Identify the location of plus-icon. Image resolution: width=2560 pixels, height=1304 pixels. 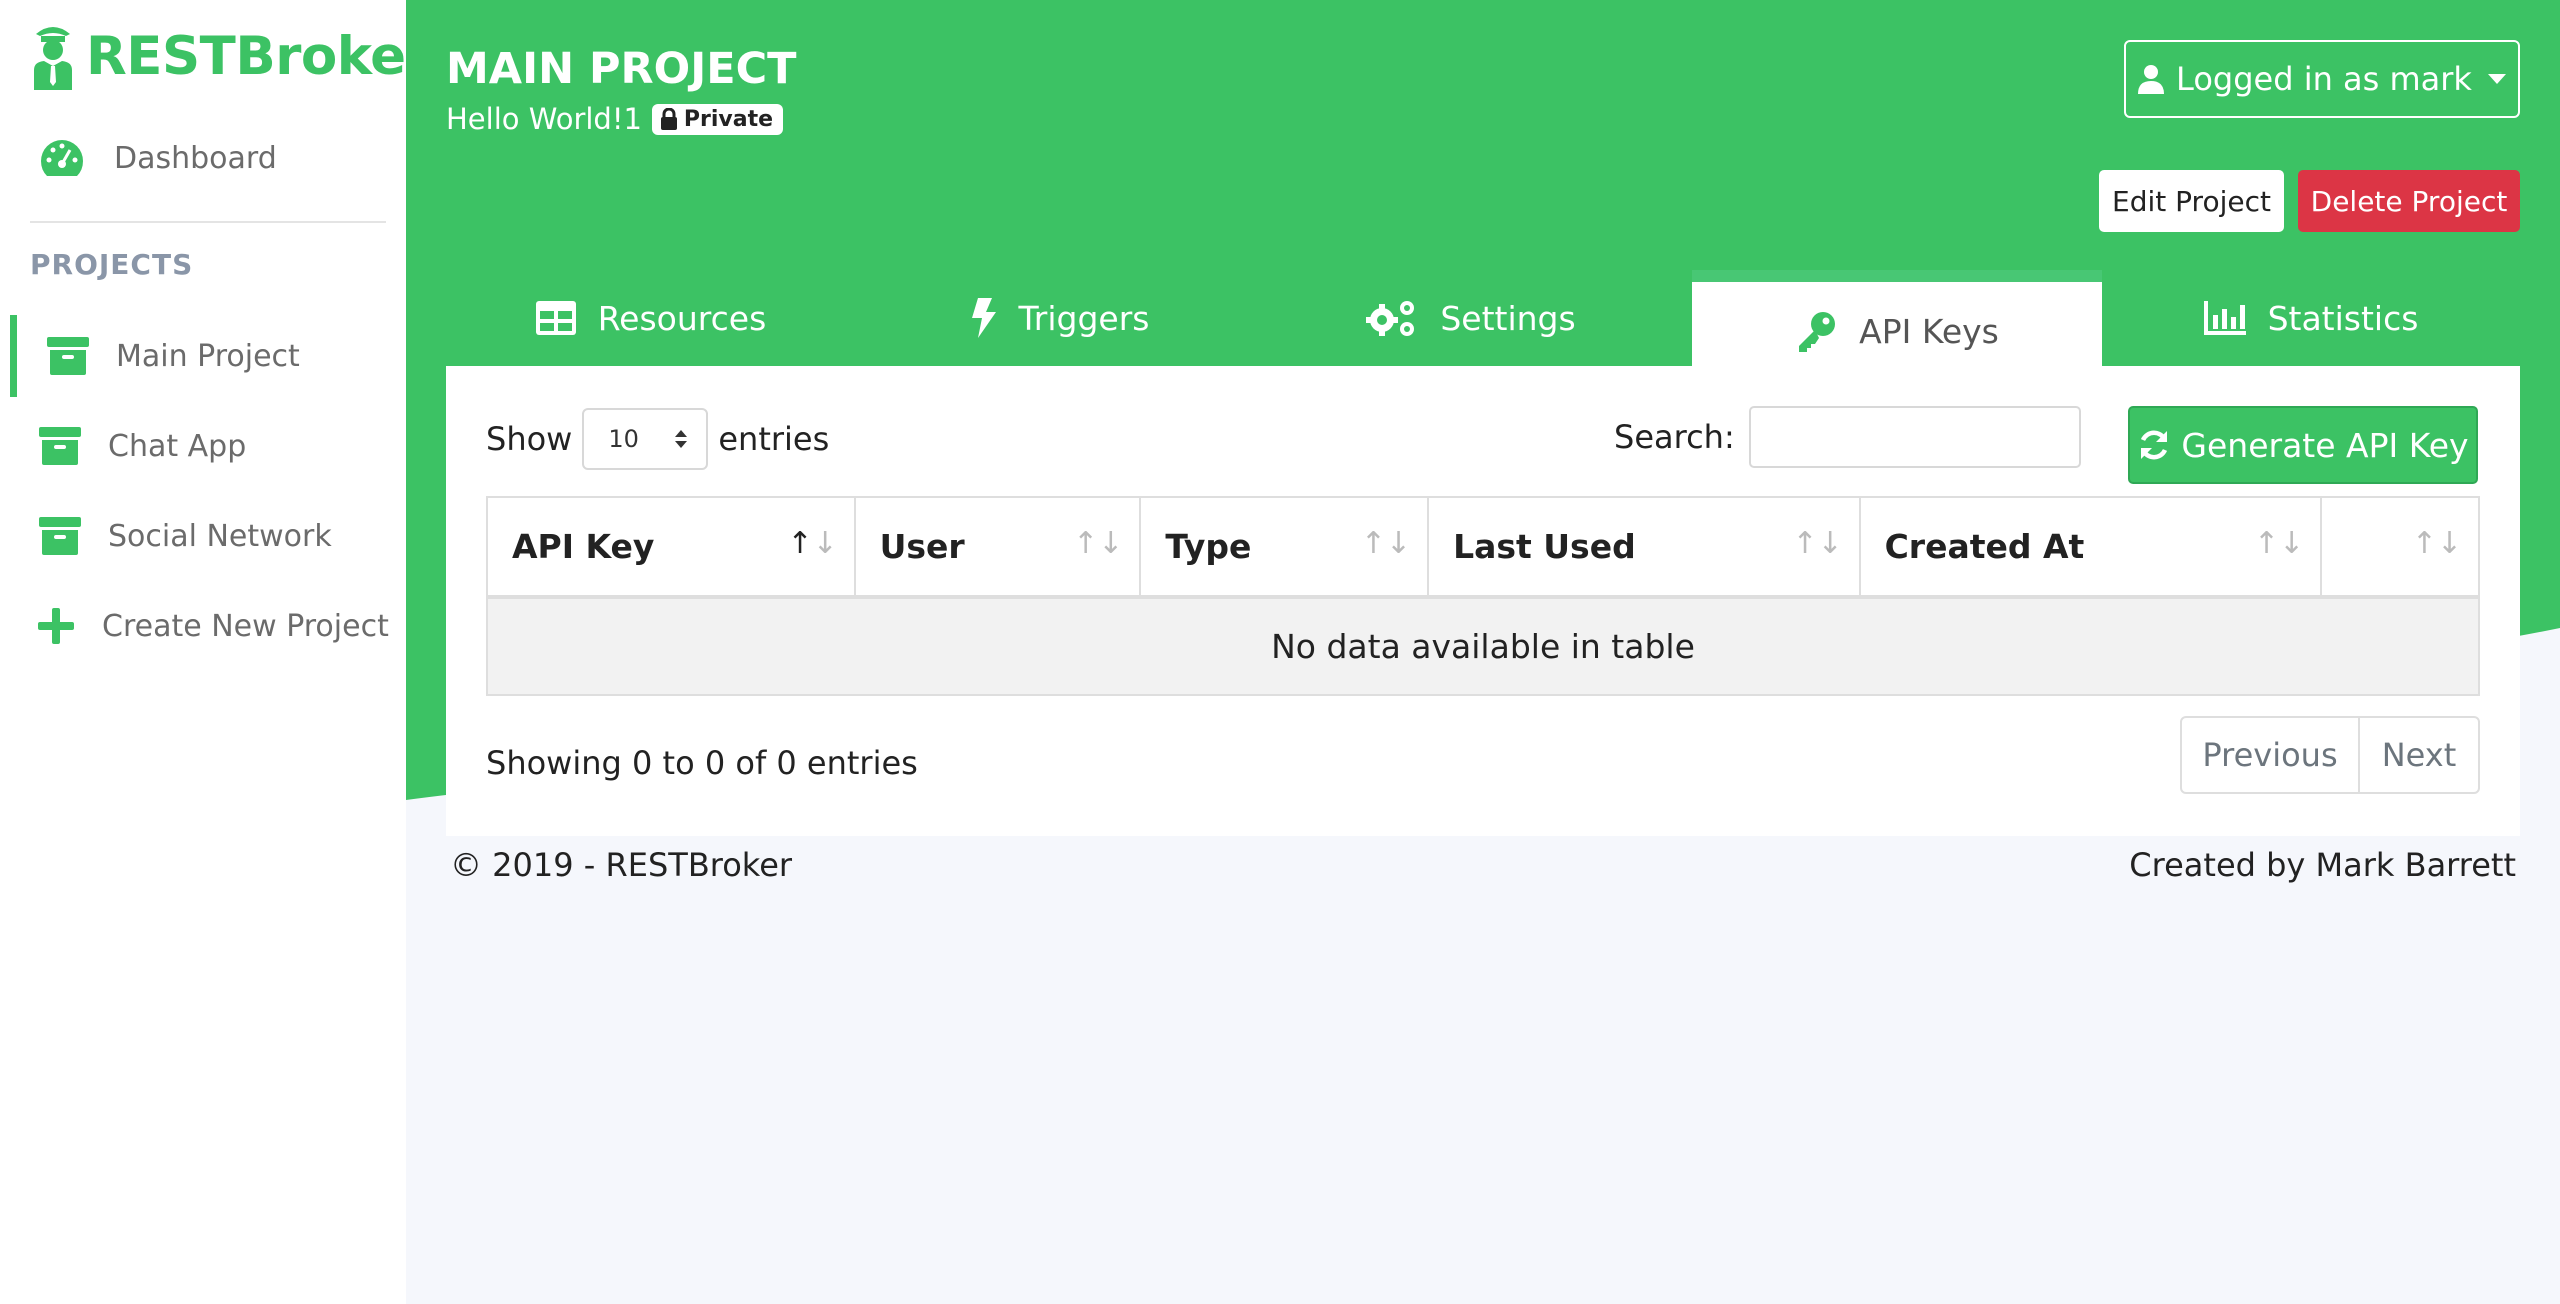
(56, 626).